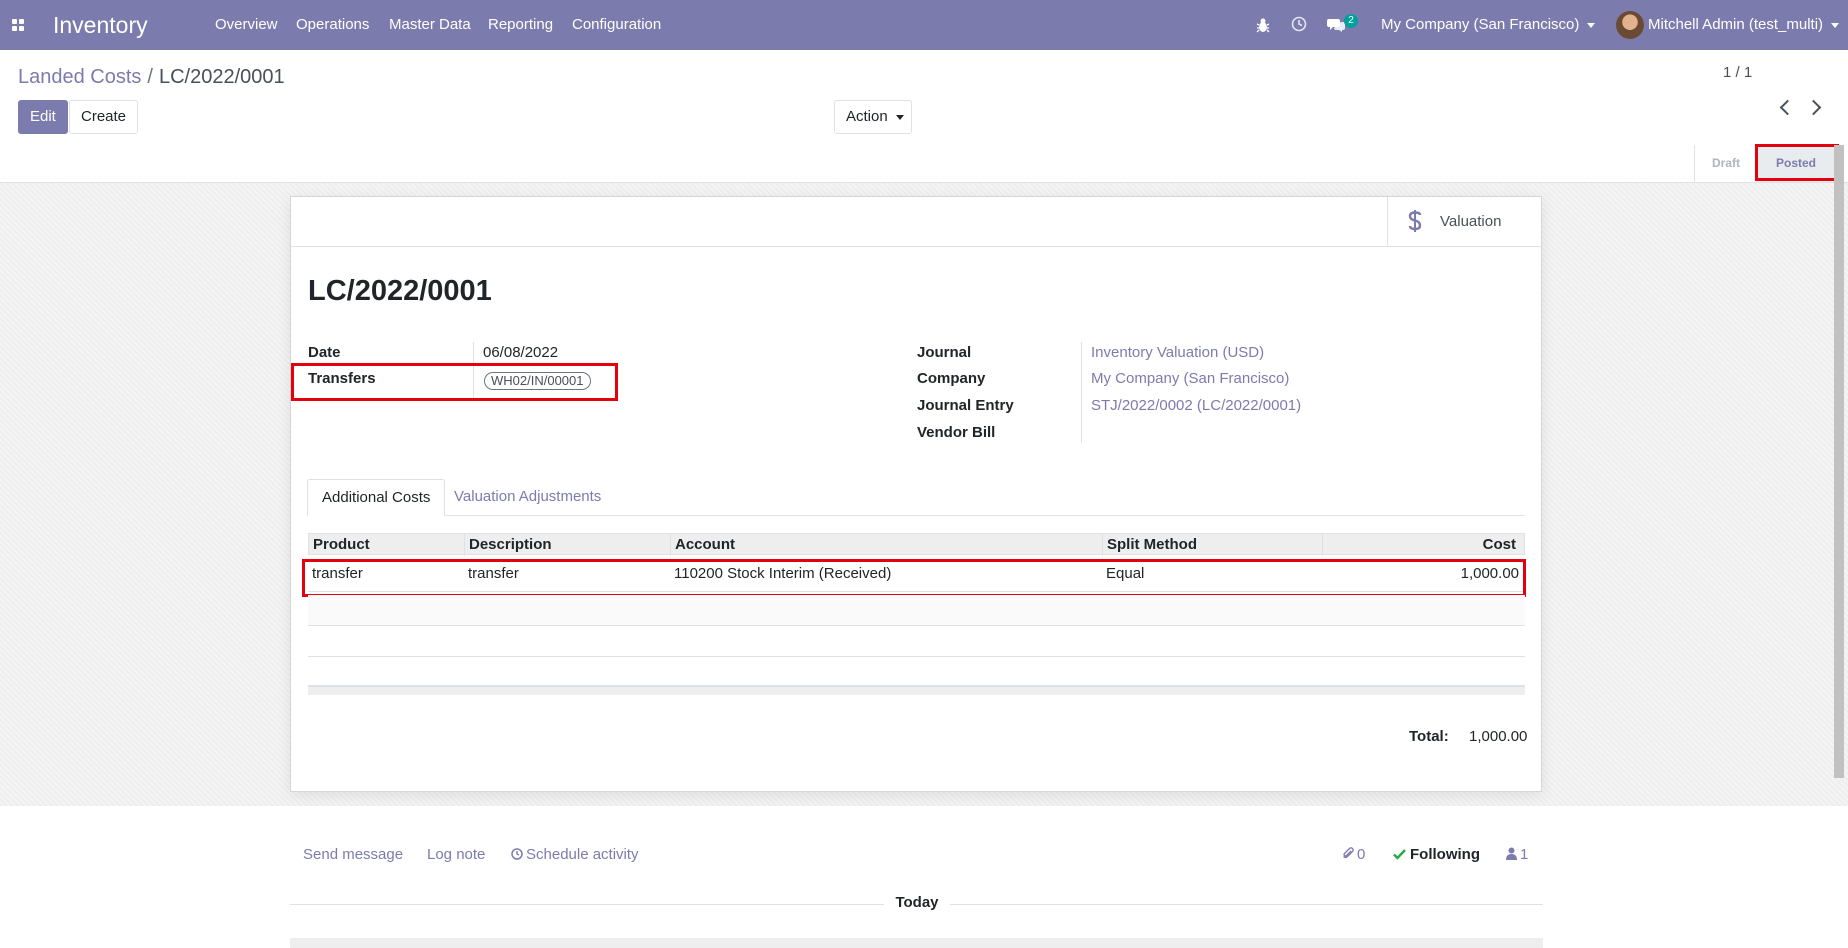 The image size is (1848, 948). What do you see at coordinates (1263, 25) in the screenshot?
I see `debug-bug-icon` at bounding box center [1263, 25].